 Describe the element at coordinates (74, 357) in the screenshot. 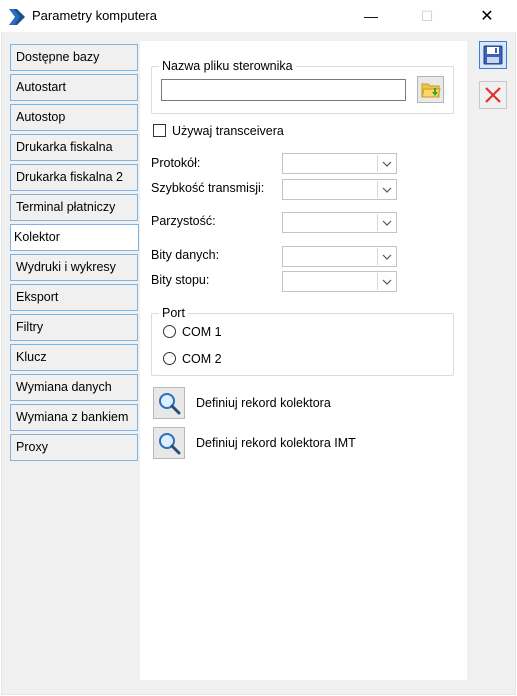

I see `sidebar-item-klucz: Klucz` at that location.